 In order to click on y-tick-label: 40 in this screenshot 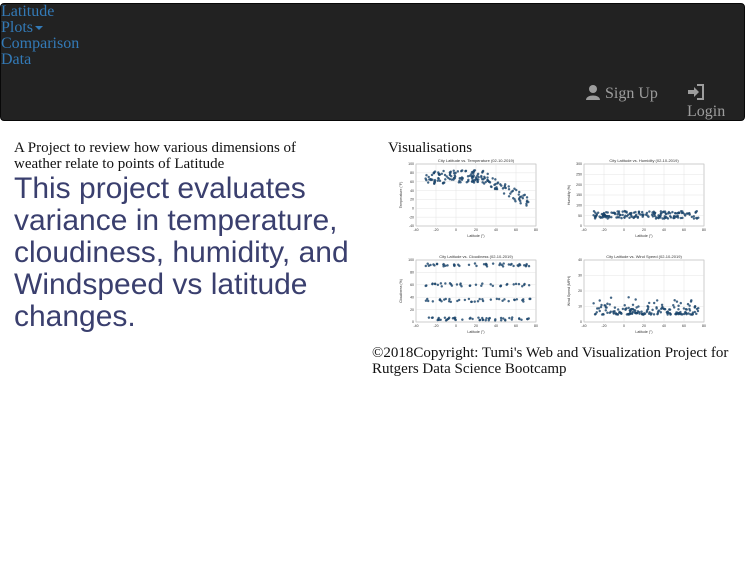, I will do `click(412, 297)`.